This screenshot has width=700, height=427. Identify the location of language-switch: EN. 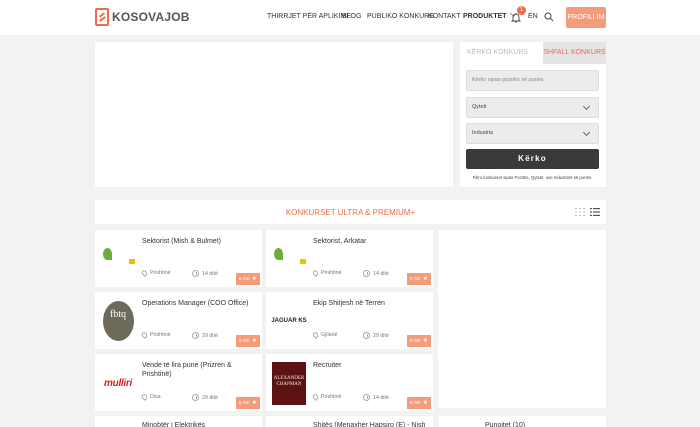
(533, 16).